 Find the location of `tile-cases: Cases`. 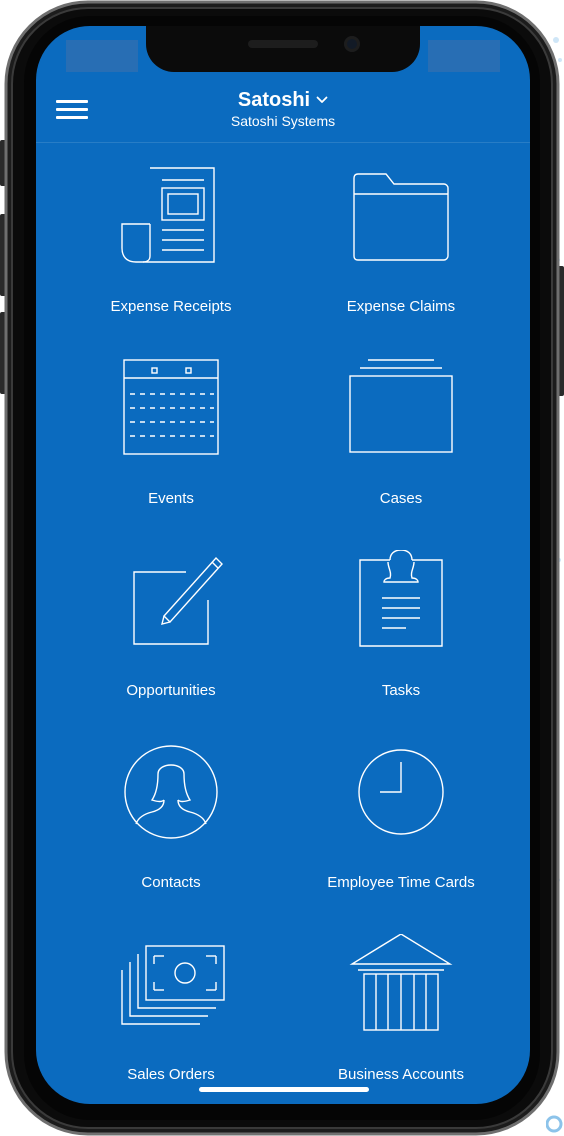

tile-cases: Cases is located at coordinates (401, 448).